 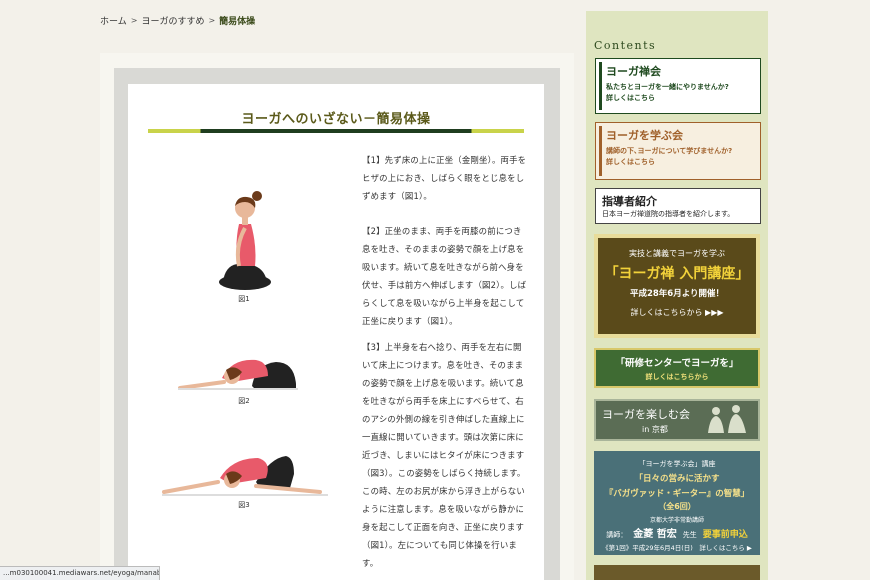 I want to click on banner-lecture-date-link: 《第1回》平成29年6月4日(日) 詳しくはこちら ▶, so click(x=677, y=547).